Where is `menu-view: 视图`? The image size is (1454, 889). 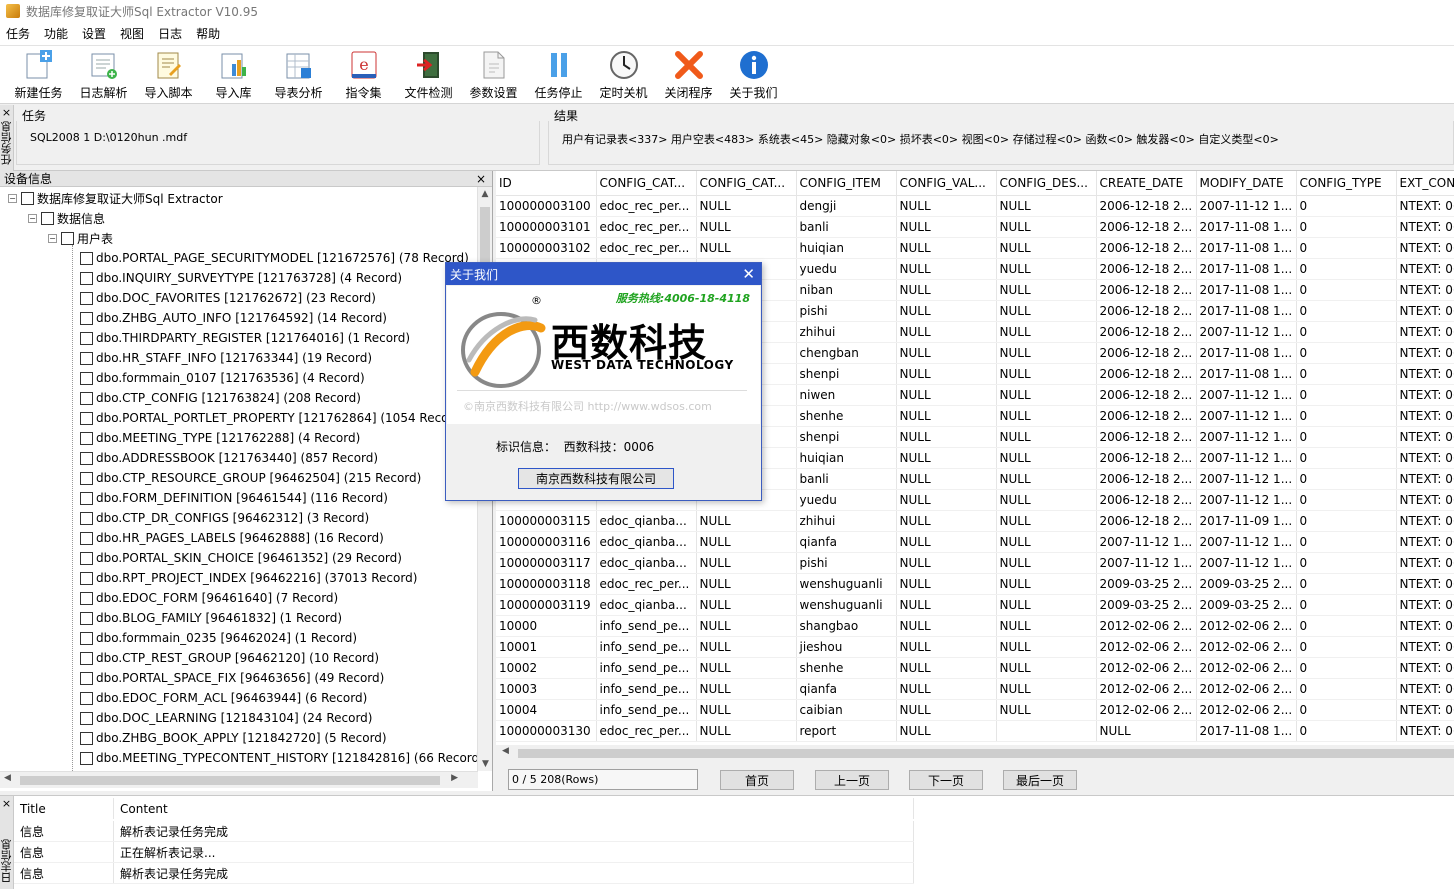 menu-view: 视图 is located at coordinates (132, 33).